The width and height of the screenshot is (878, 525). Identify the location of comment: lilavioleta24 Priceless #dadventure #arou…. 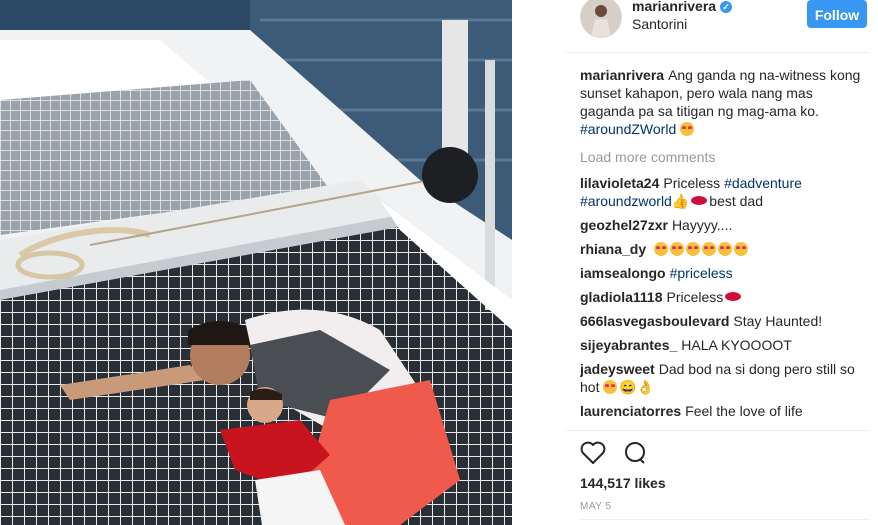
(721, 192).